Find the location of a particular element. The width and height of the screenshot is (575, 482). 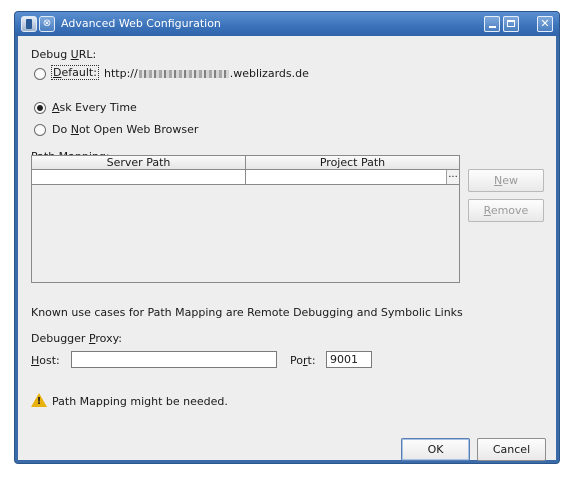

column-header-server-path: Server Path is located at coordinates (139, 163).